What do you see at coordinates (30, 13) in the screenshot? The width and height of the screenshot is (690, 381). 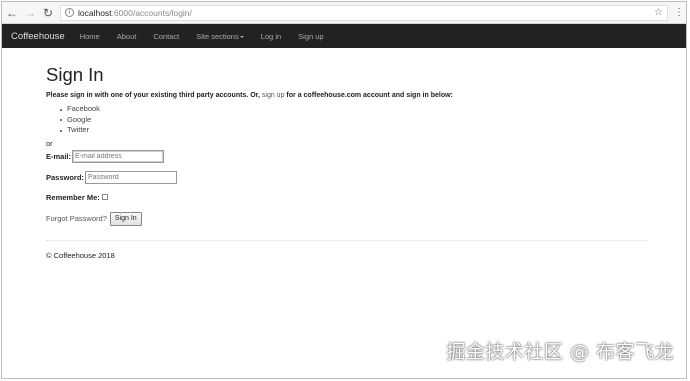 I see `forward-icon: →` at bounding box center [30, 13].